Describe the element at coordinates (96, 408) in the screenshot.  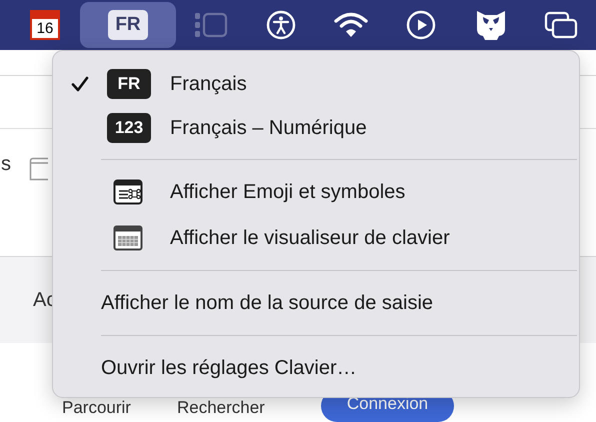
I see `page-button: Parcourir` at that location.